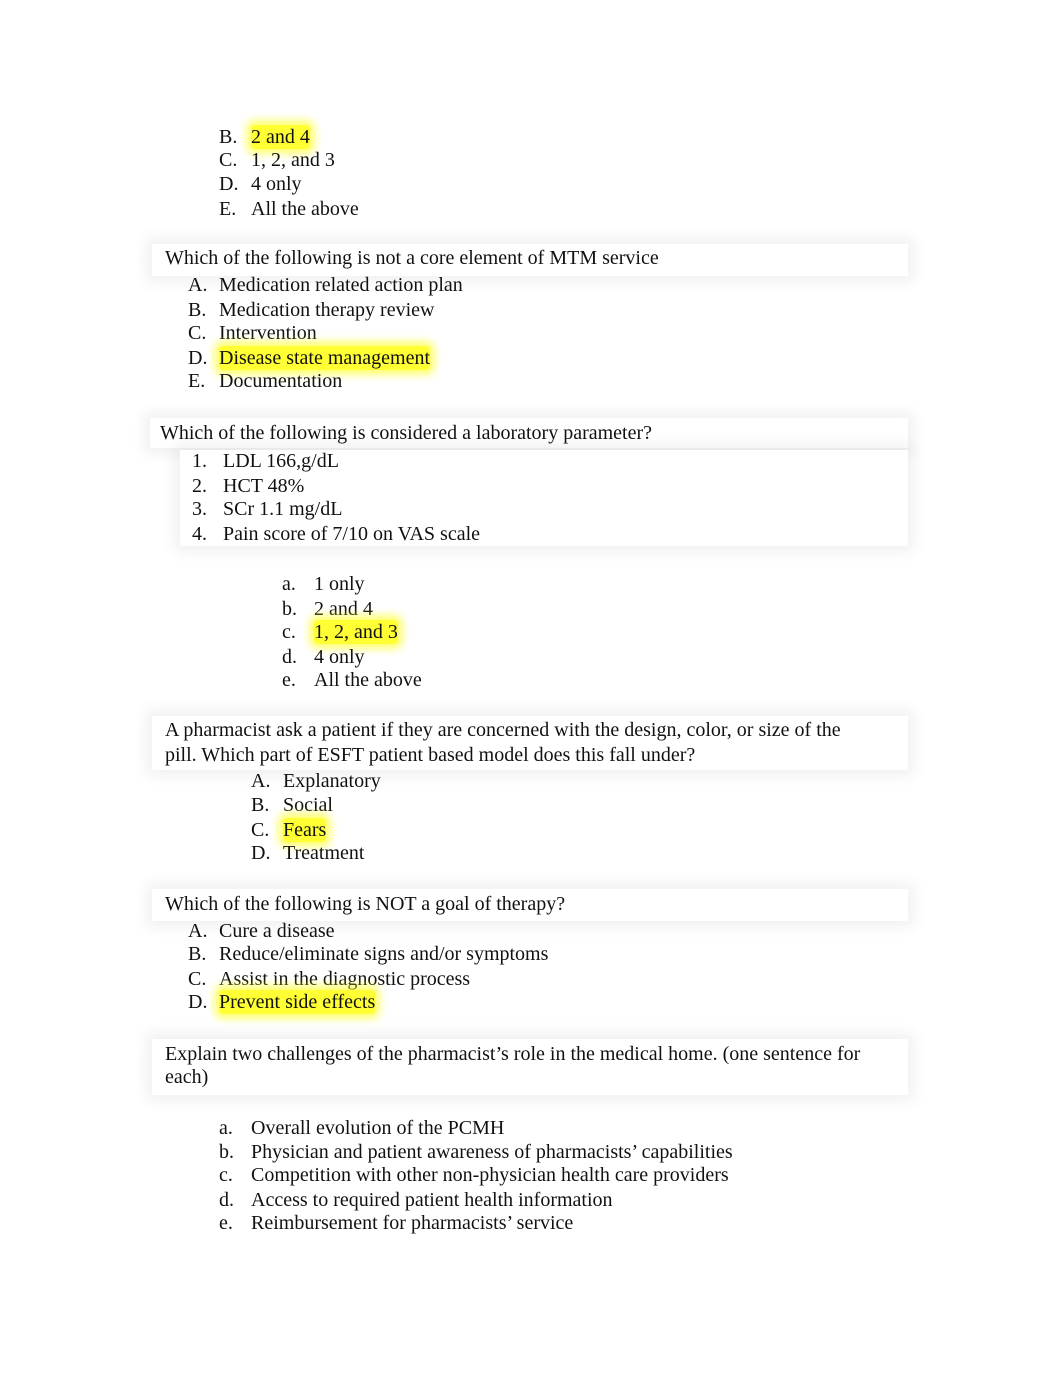 This screenshot has height=1376, width=1062. What do you see at coordinates (412, 1223) in the screenshot?
I see `option-text: Reimbursement for pharmacists’ service` at bounding box center [412, 1223].